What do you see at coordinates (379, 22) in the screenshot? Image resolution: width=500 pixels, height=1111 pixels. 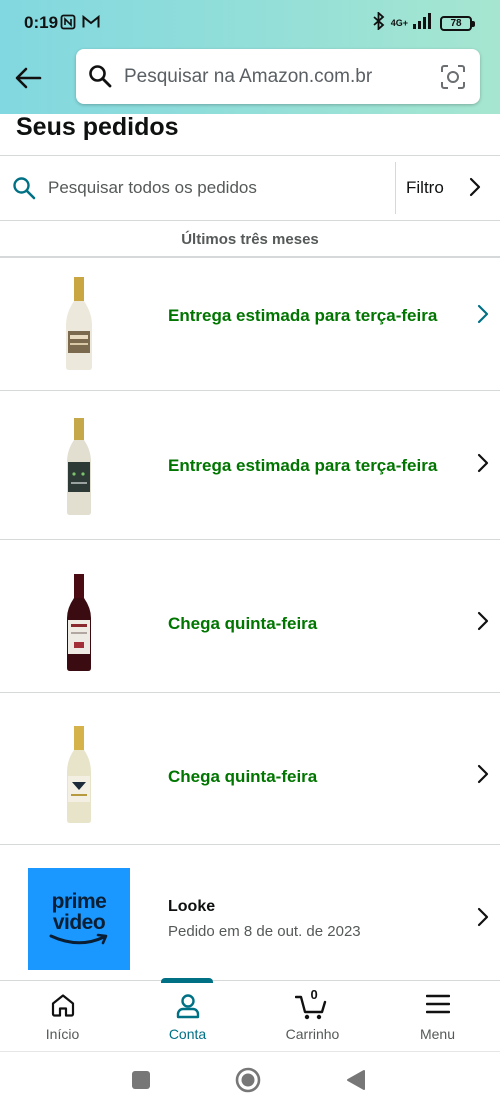 I see `bluetooth-icon` at bounding box center [379, 22].